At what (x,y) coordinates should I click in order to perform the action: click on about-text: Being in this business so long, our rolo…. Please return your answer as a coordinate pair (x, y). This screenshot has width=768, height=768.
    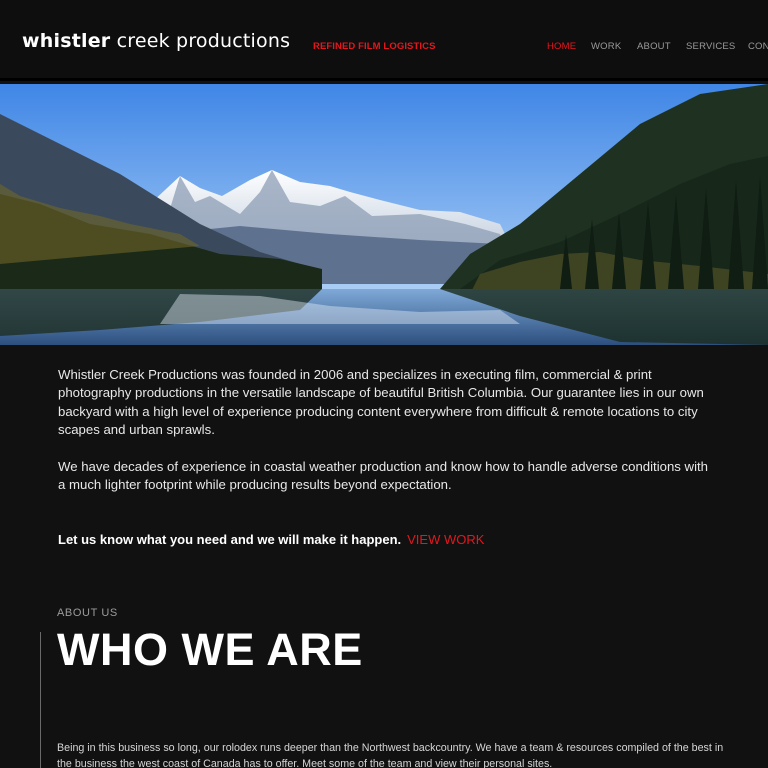
    Looking at the image, I should click on (390, 755).